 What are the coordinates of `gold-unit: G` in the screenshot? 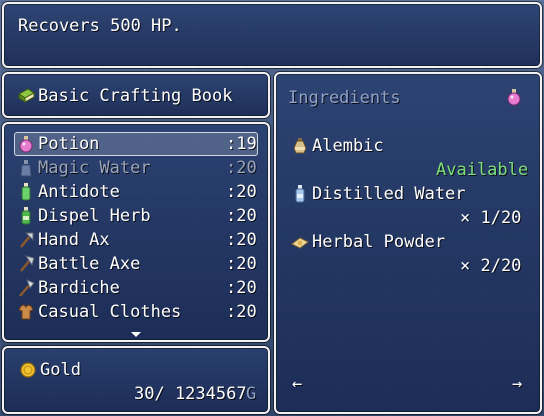 It's located at (251, 394).